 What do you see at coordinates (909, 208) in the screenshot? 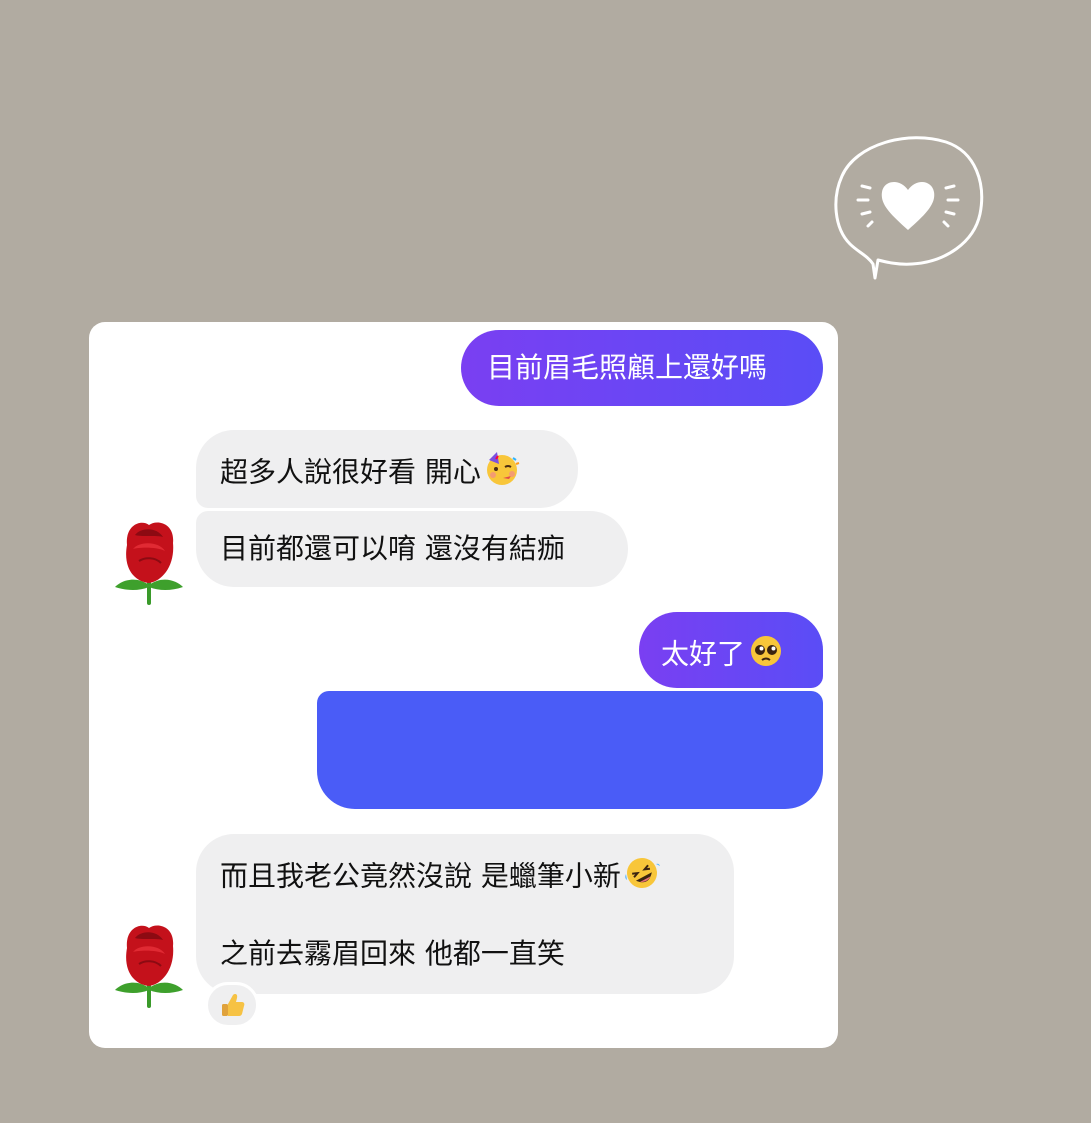
I see `speech-bubble-heart-icon` at bounding box center [909, 208].